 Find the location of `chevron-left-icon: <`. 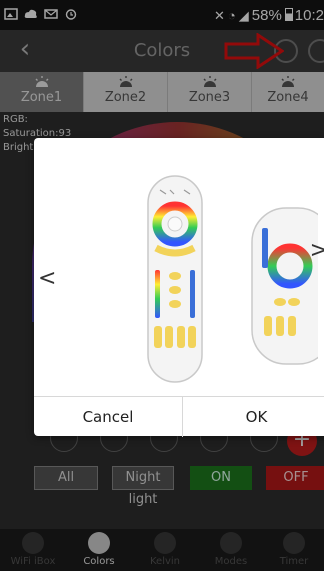

chevron-left-icon: < is located at coordinates (47, 278).